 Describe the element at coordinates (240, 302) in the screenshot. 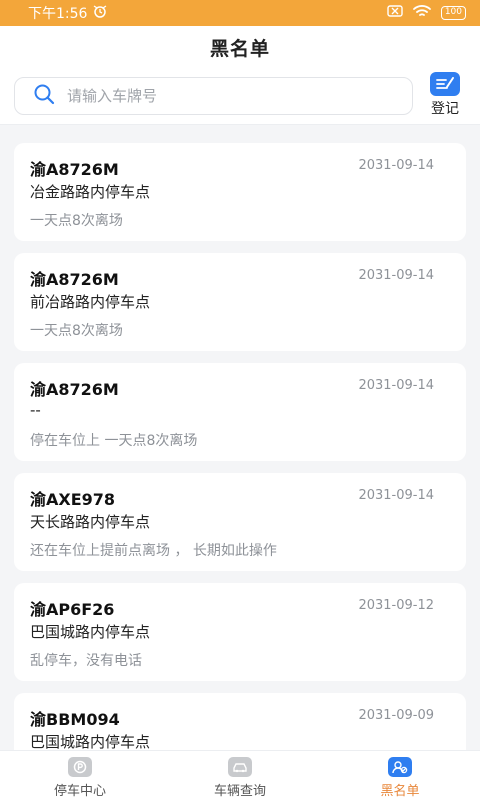

I see `list-item: 渝A8726M 2031-09-14 前冶路路内停车点 一天点8次离场` at that location.